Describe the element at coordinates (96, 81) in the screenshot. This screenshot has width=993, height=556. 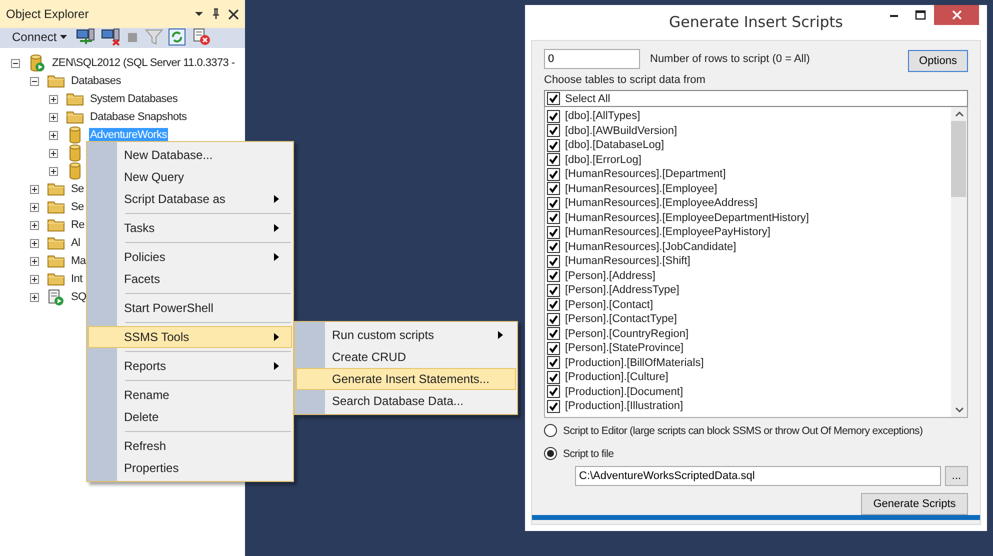
I see `tree-item: Databases` at that location.